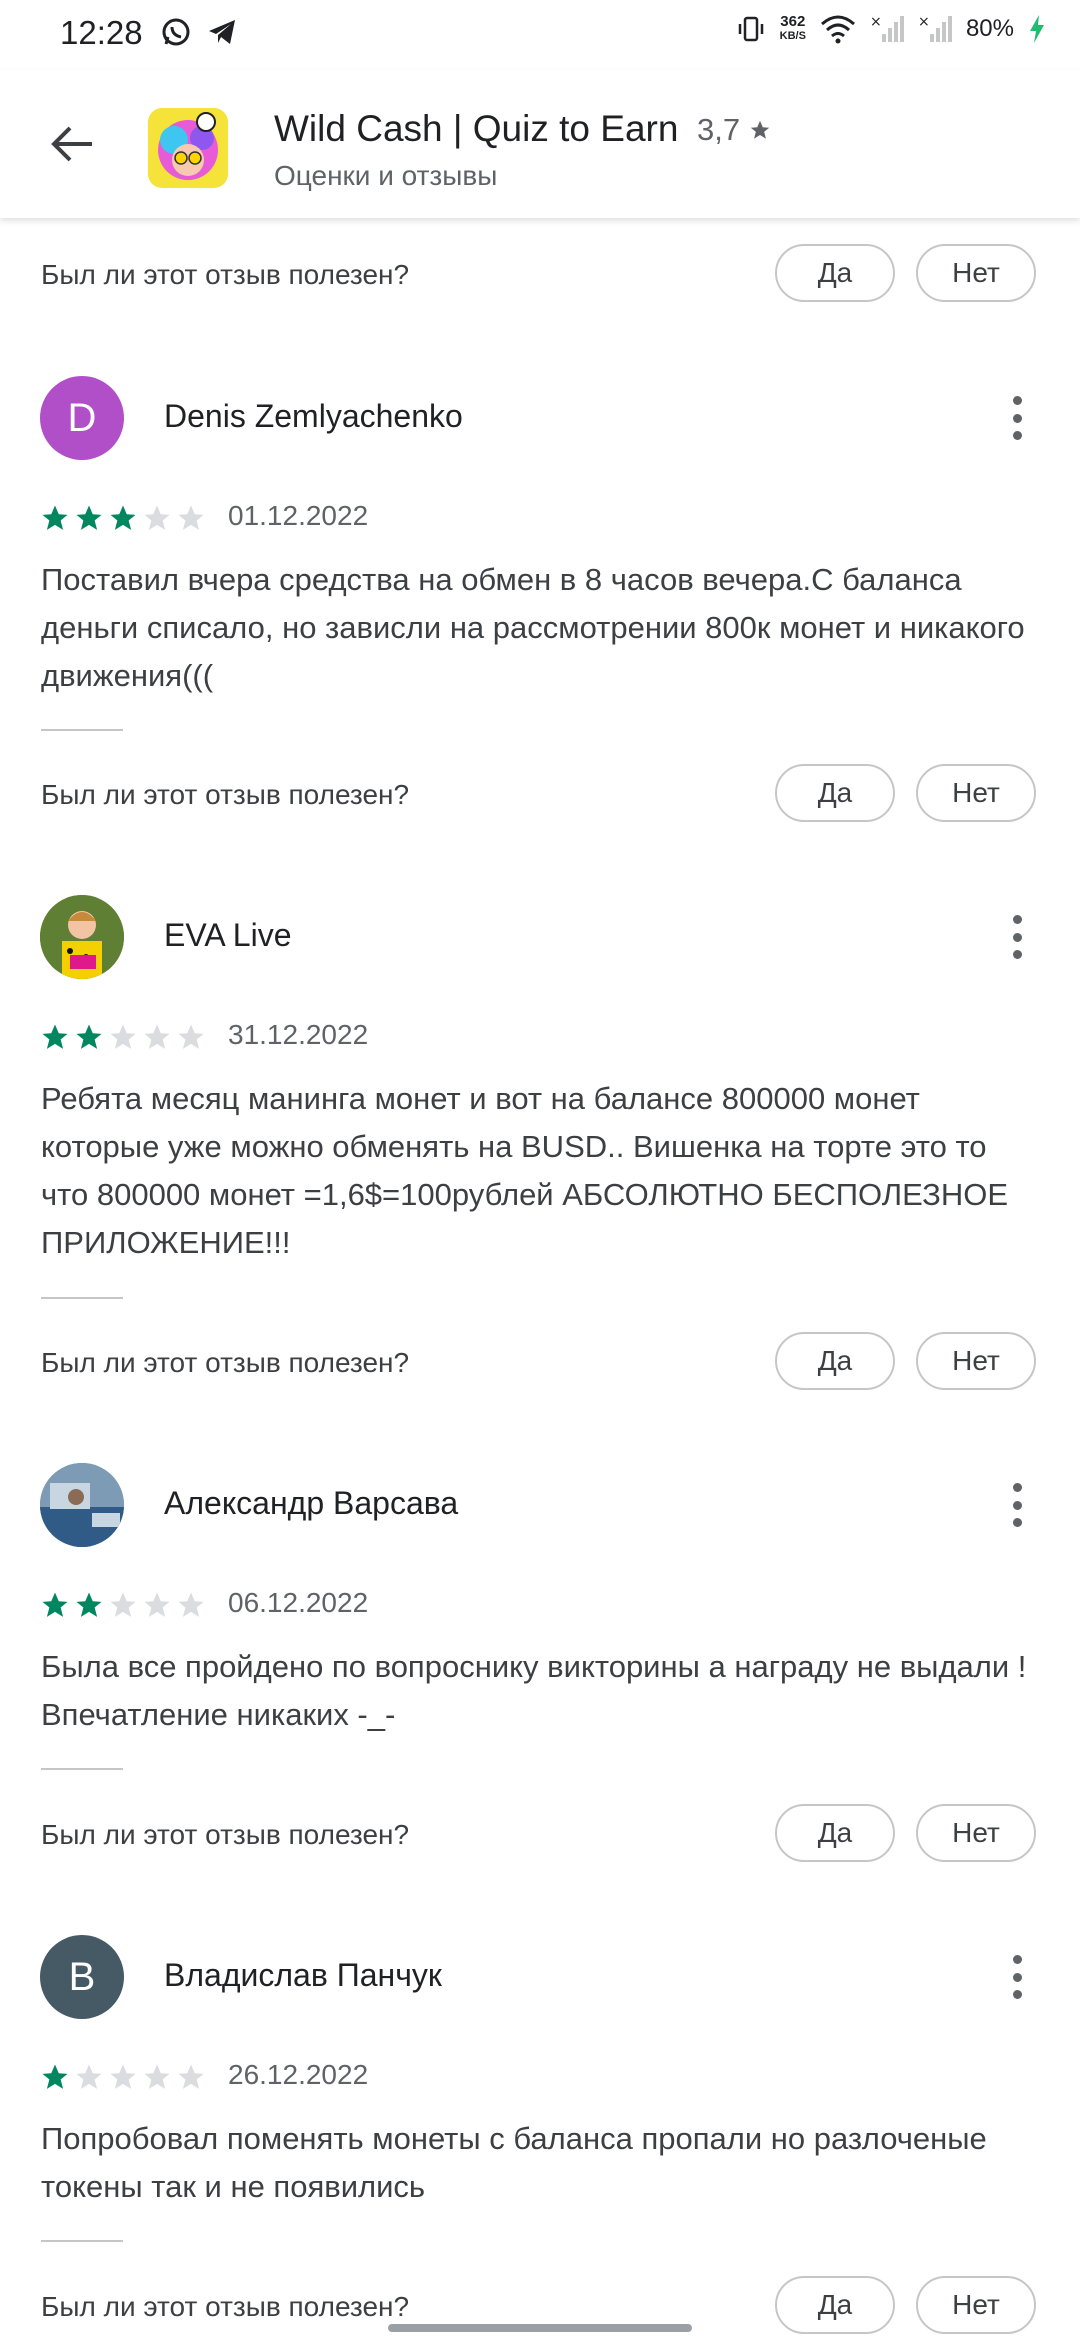 Image resolution: width=1080 pixels, height=2340 pixels. Describe the element at coordinates (1037, 29) in the screenshot. I see `battery-charging-icon` at that location.